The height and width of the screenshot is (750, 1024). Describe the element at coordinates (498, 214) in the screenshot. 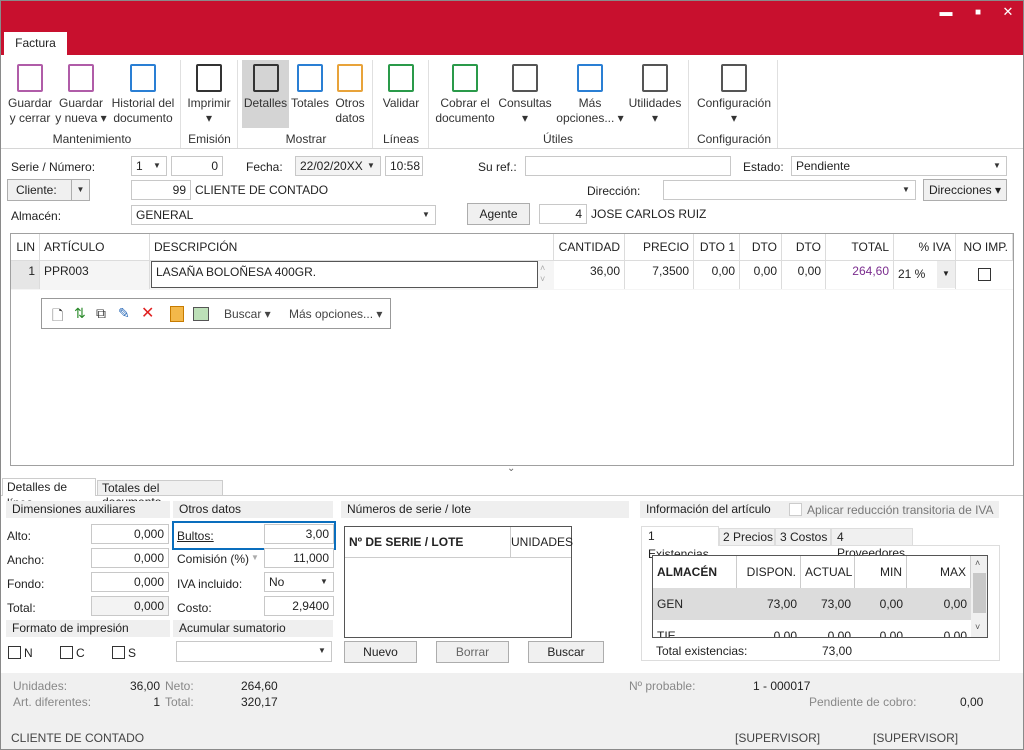

I see `agente-button: Agente` at that location.